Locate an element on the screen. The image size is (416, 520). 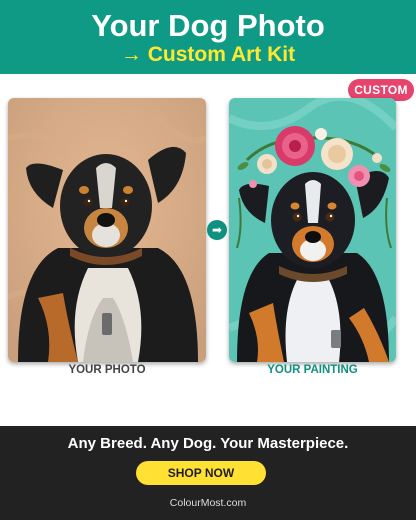
your-photo-caption: YOUR PHOTO is located at coordinates (107, 370).